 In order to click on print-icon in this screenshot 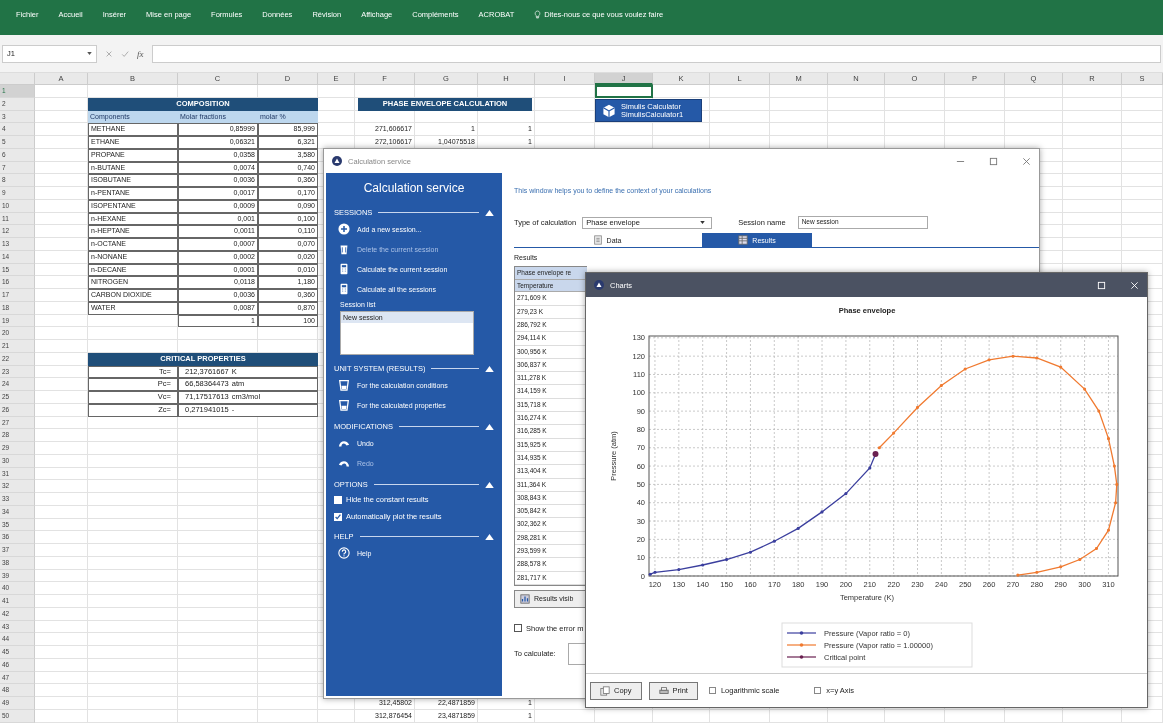, I will do `click(663, 690)`.